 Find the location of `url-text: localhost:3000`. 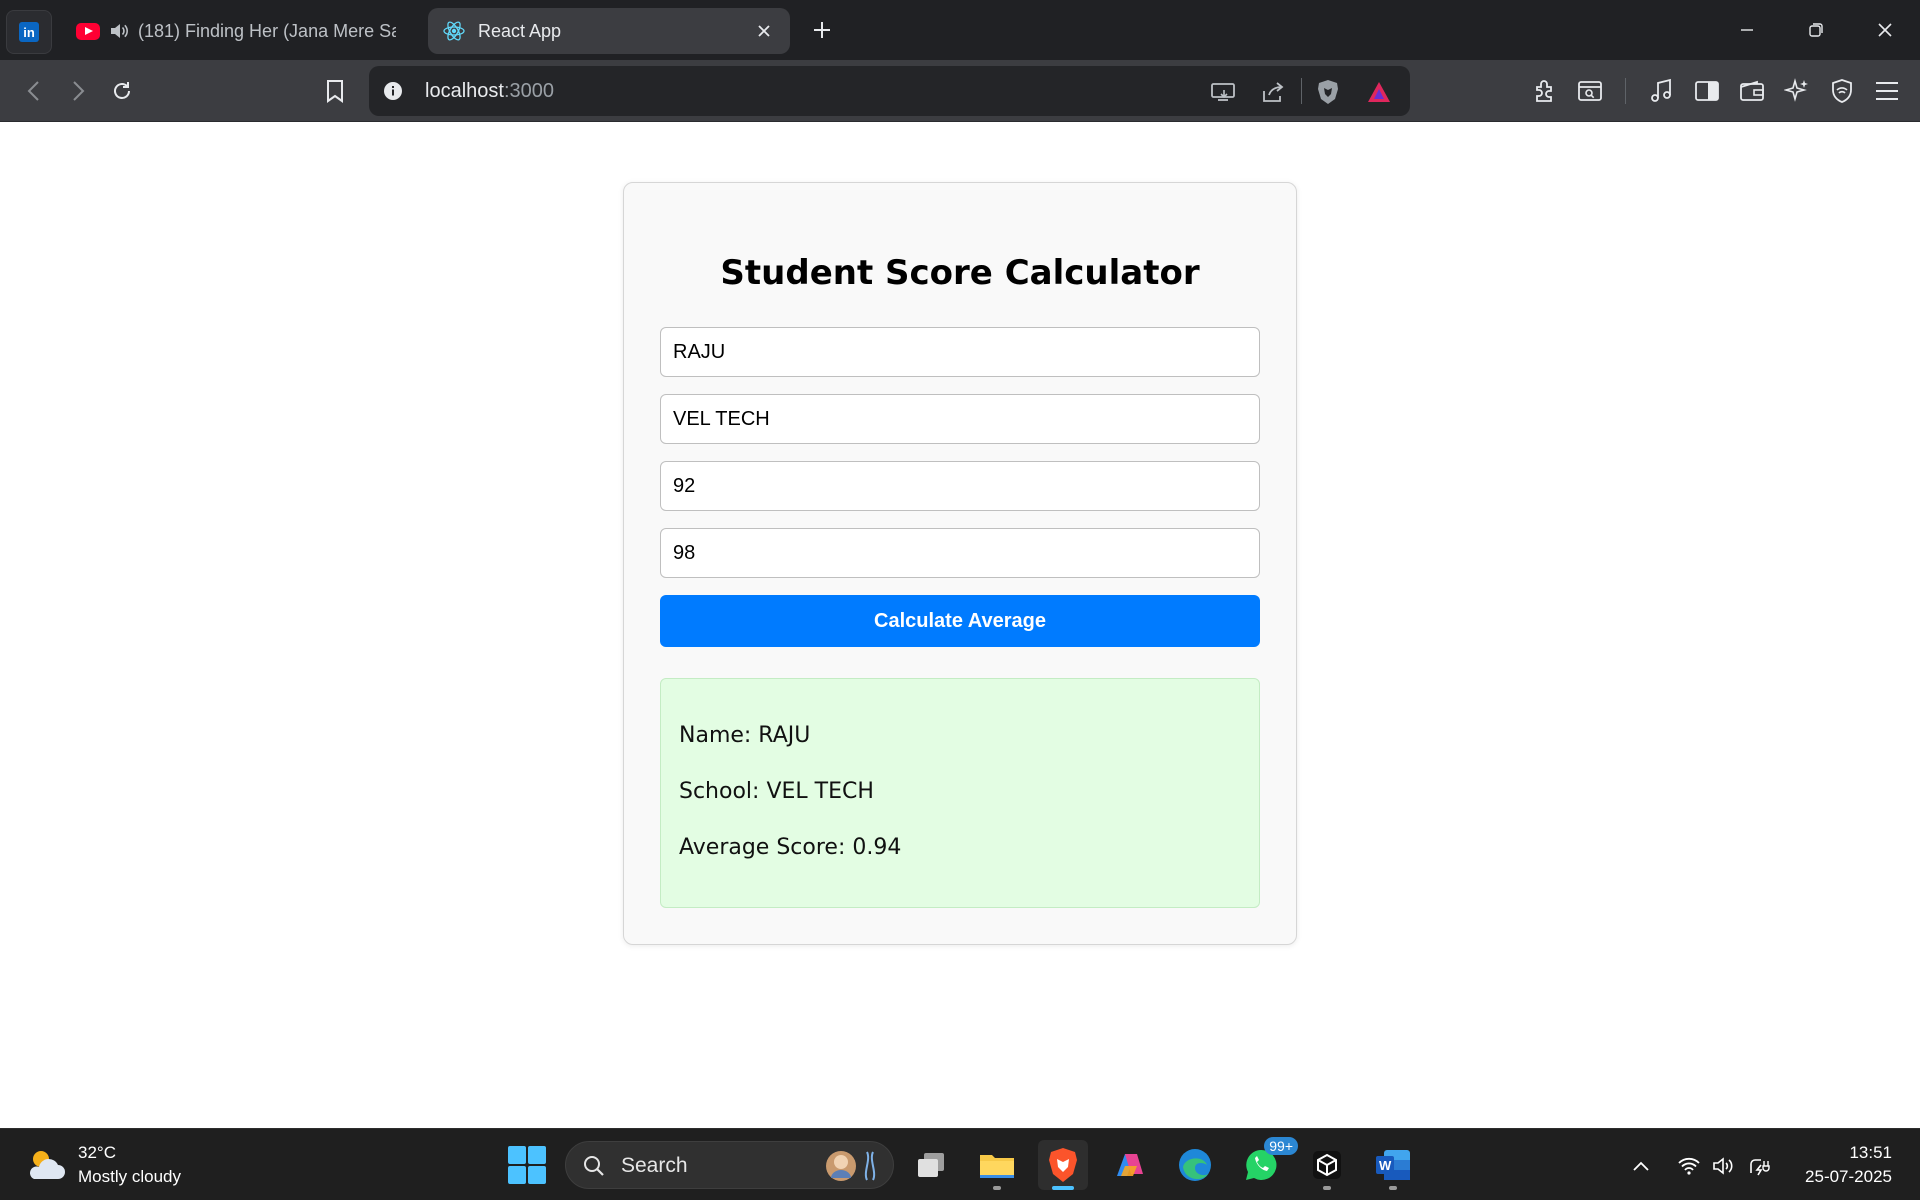

url-text: localhost:3000 is located at coordinates (489, 91).